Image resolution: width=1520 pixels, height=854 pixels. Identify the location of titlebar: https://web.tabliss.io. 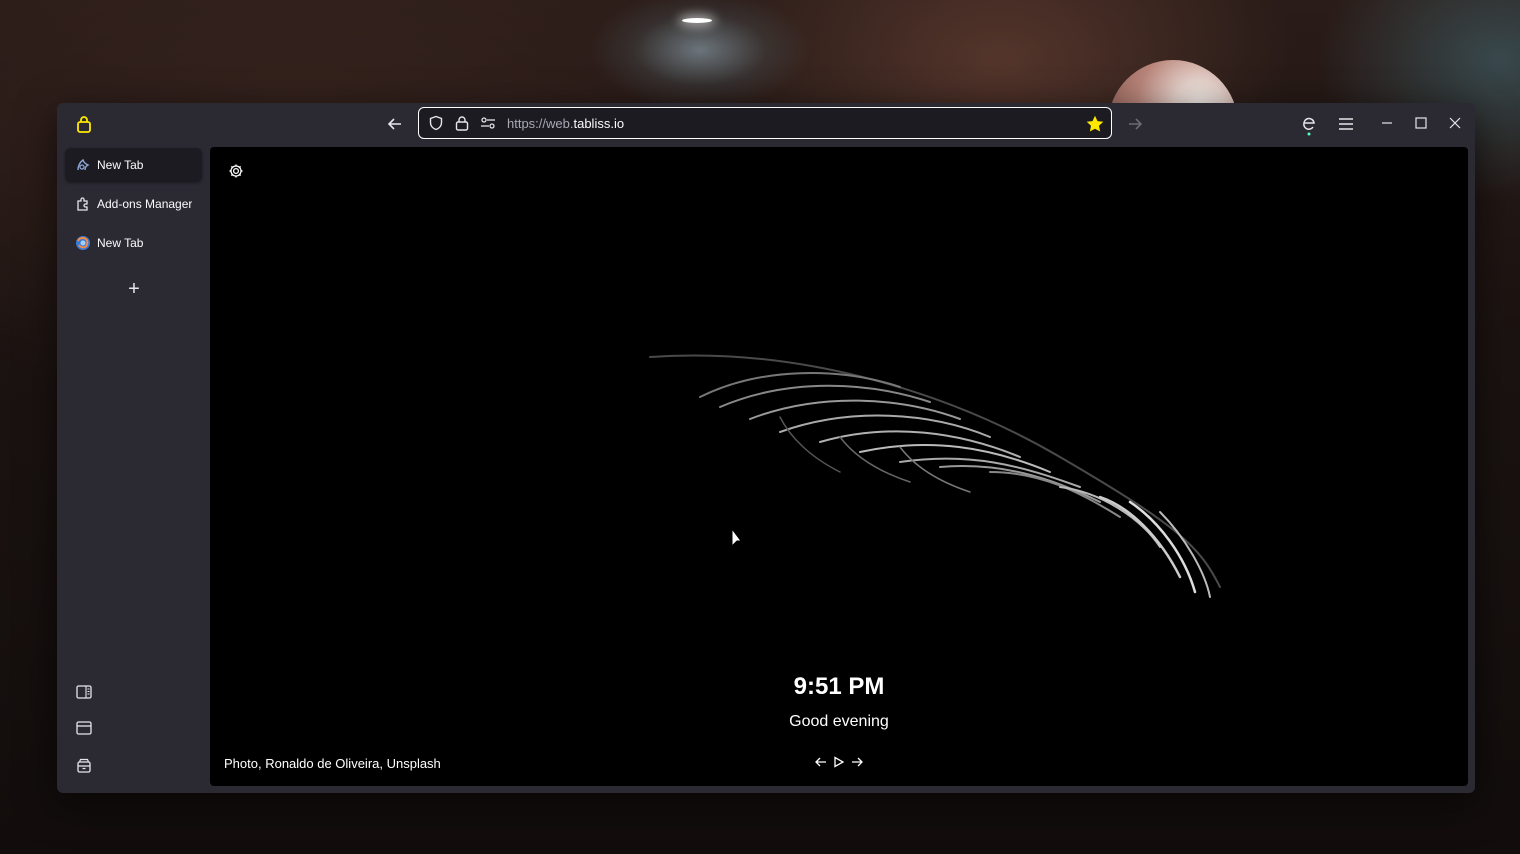
(766, 124).